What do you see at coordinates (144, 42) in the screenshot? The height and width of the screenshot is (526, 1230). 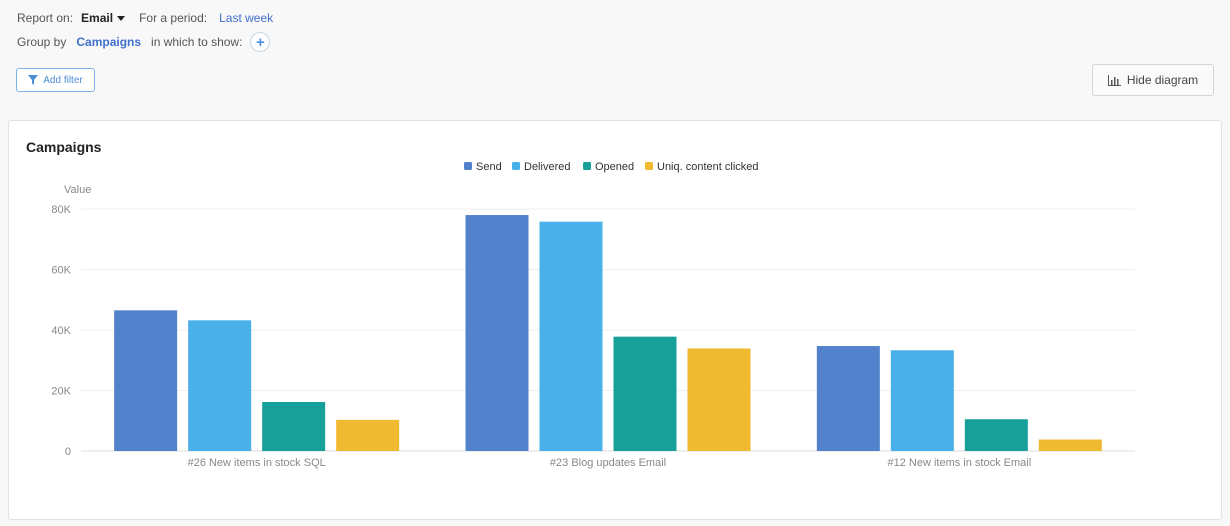 I see `group-by-row: Group by Campaigns in which to show: +` at bounding box center [144, 42].